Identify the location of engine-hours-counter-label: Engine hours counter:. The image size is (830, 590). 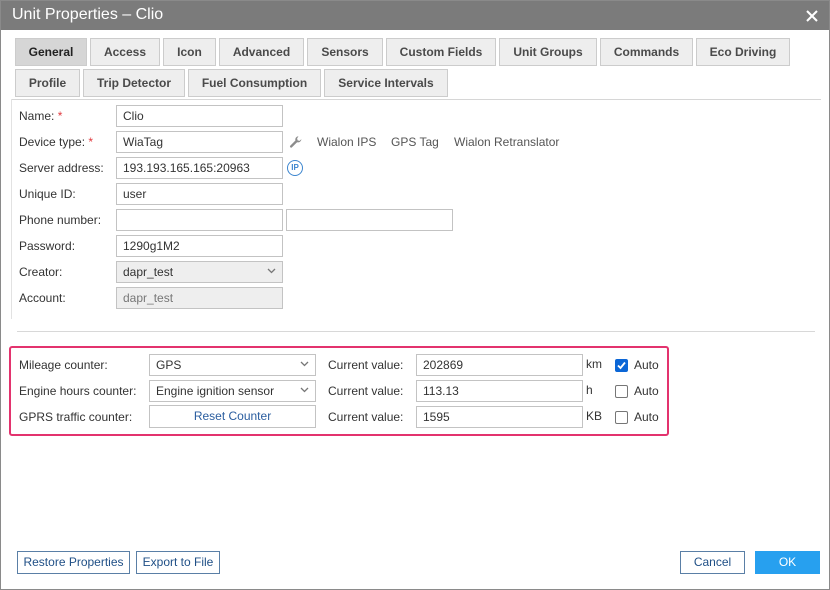
(78, 391).